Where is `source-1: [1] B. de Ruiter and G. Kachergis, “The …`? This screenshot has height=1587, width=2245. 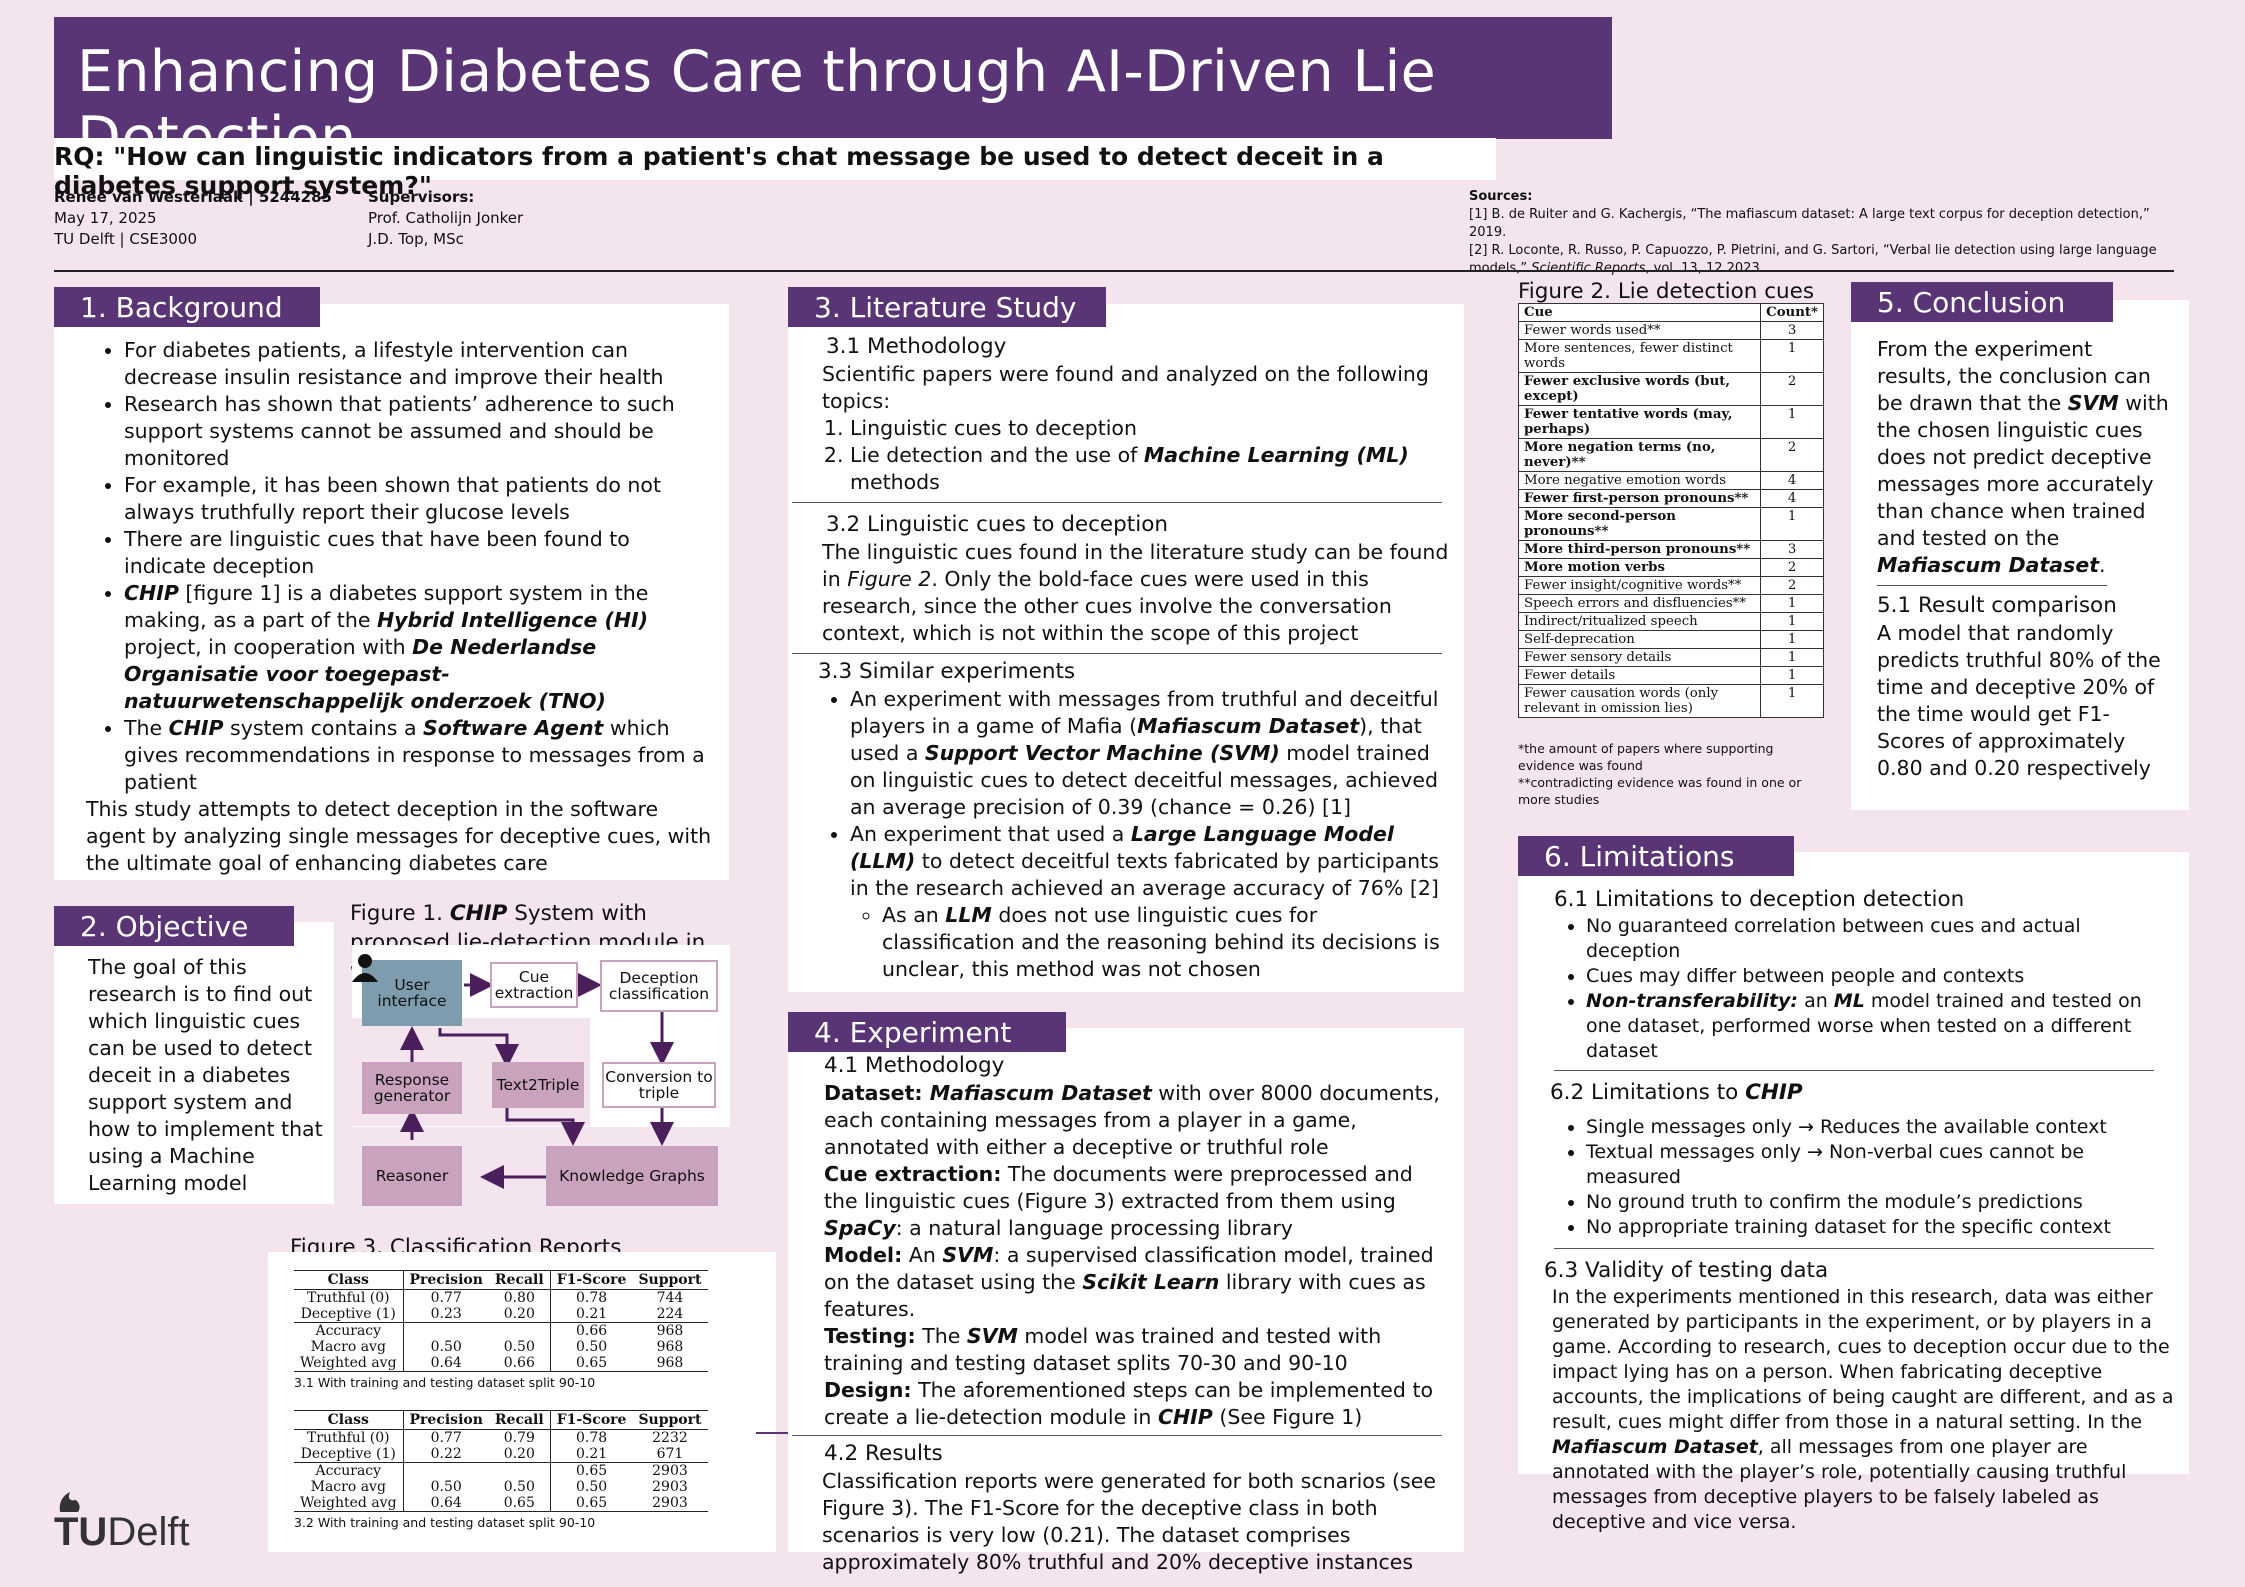
source-1: [1] B. de Ruiter and G. Kachergis, “The … is located at coordinates (1809, 223).